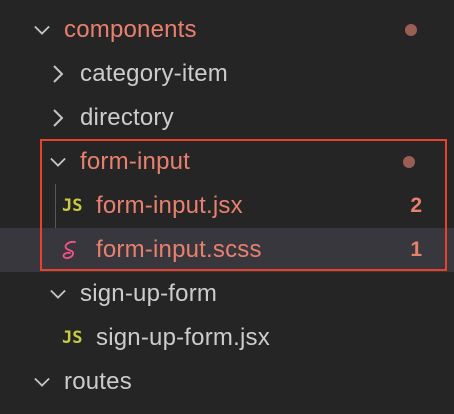 This screenshot has width=454, height=414. What do you see at coordinates (130, 29) in the screenshot?
I see `folder-label: components` at bounding box center [130, 29].